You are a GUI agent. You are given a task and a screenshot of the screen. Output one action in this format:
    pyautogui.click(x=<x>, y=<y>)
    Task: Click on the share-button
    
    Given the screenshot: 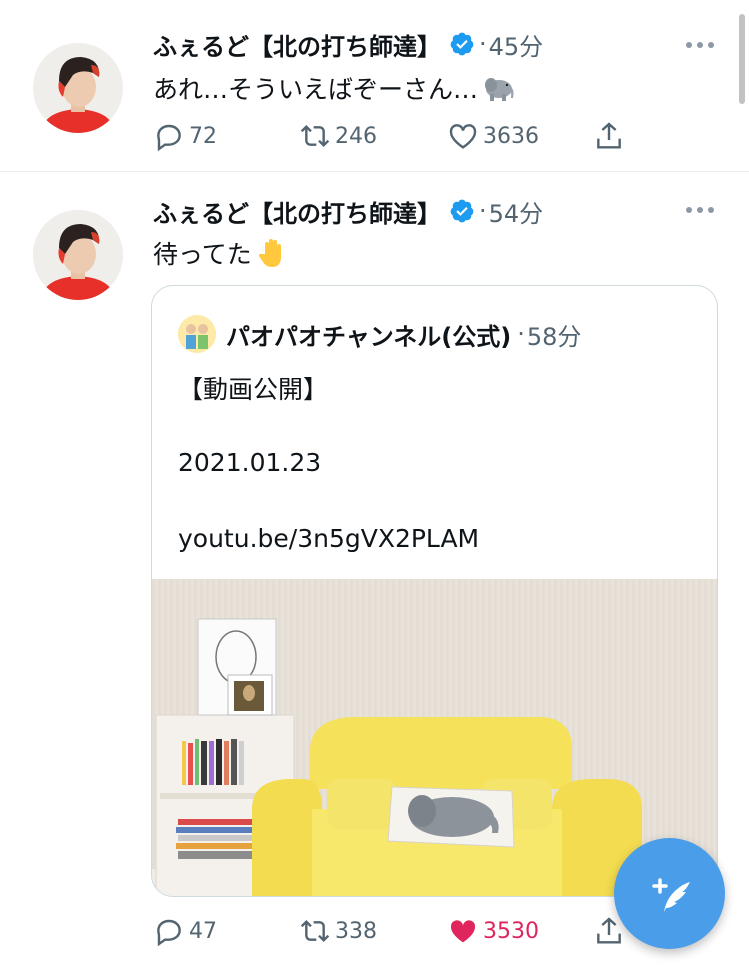 What is the action you would take?
    pyautogui.click(x=609, y=136)
    